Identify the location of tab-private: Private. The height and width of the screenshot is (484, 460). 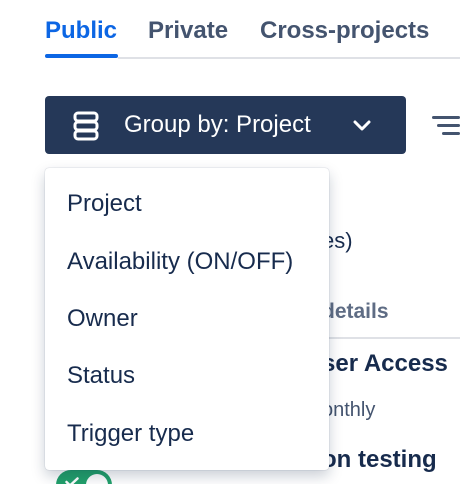
(188, 31).